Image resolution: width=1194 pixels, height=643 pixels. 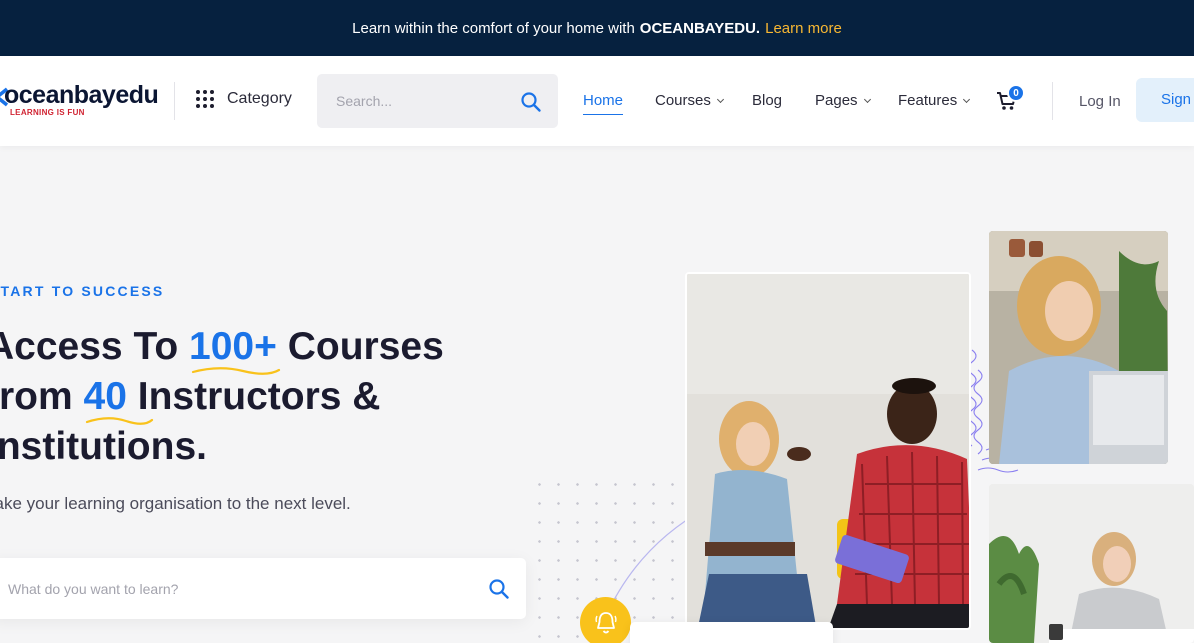 I want to click on cart-count-badge: 0, so click(x=1016, y=93).